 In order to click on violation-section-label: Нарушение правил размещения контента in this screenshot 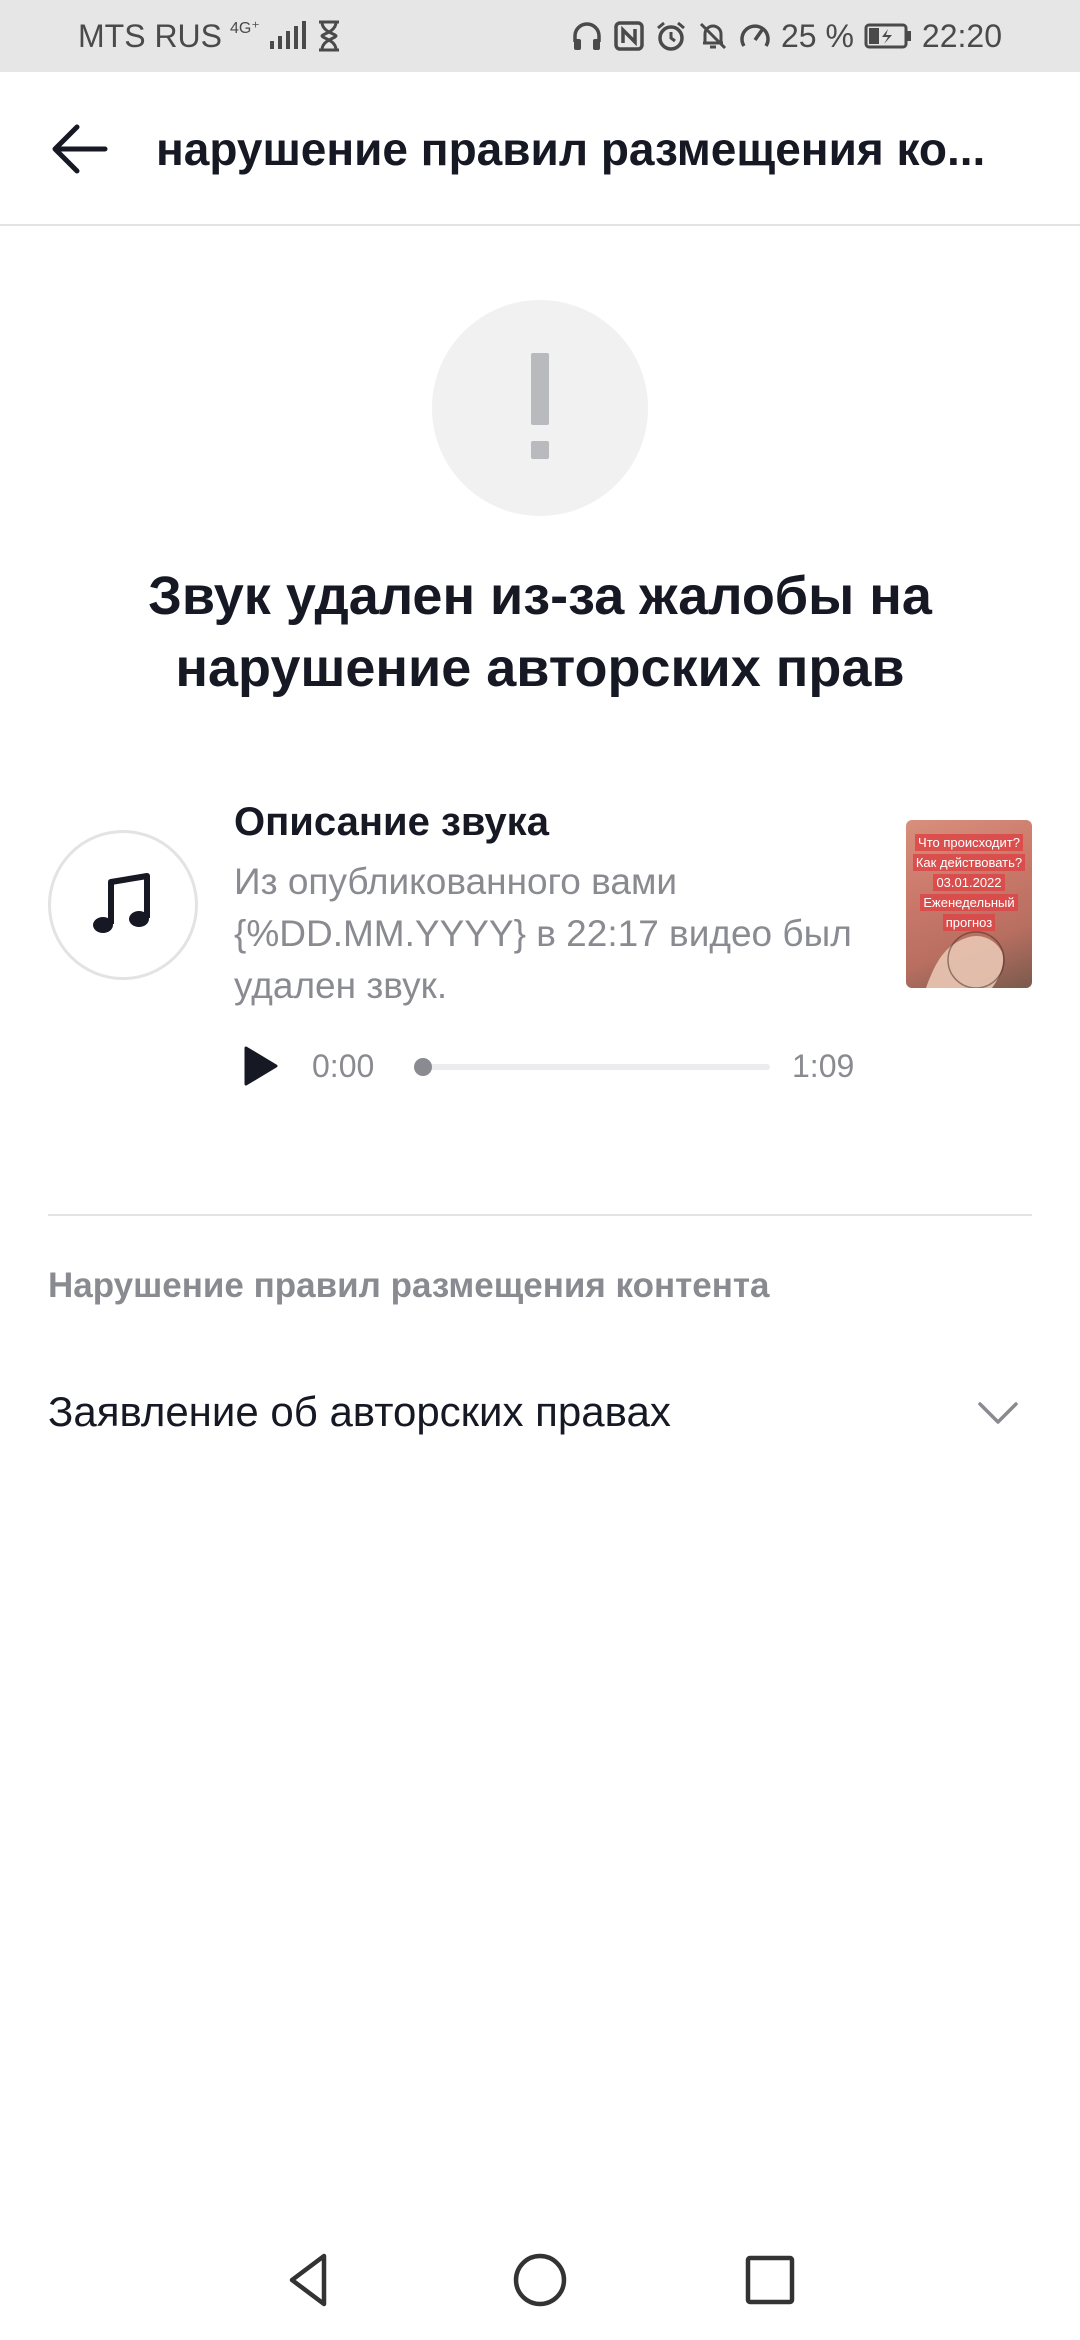, I will do `click(409, 1285)`.